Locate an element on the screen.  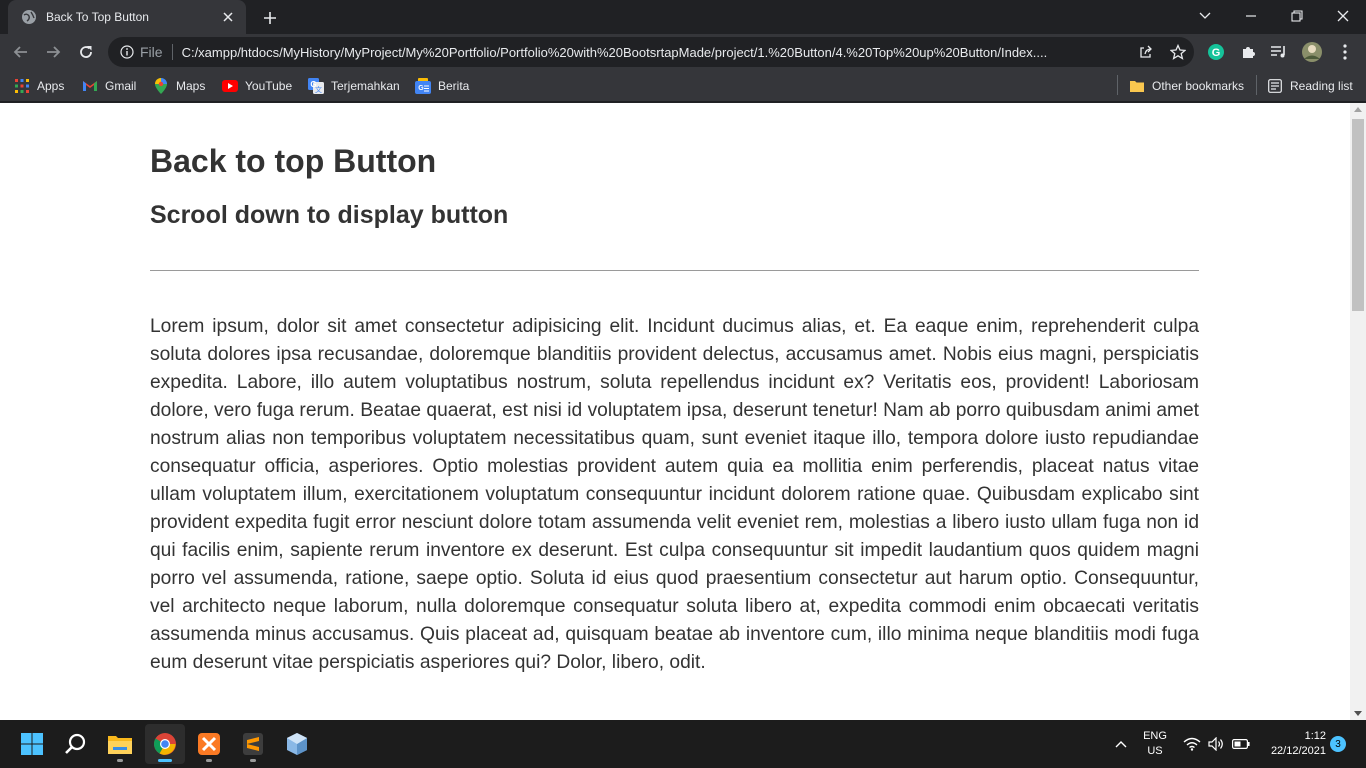
bookmark-maps: Maps is located at coordinates (179, 86).